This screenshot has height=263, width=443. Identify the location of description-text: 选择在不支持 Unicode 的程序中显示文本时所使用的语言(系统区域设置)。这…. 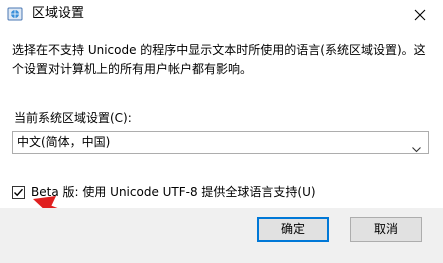
(219, 59).